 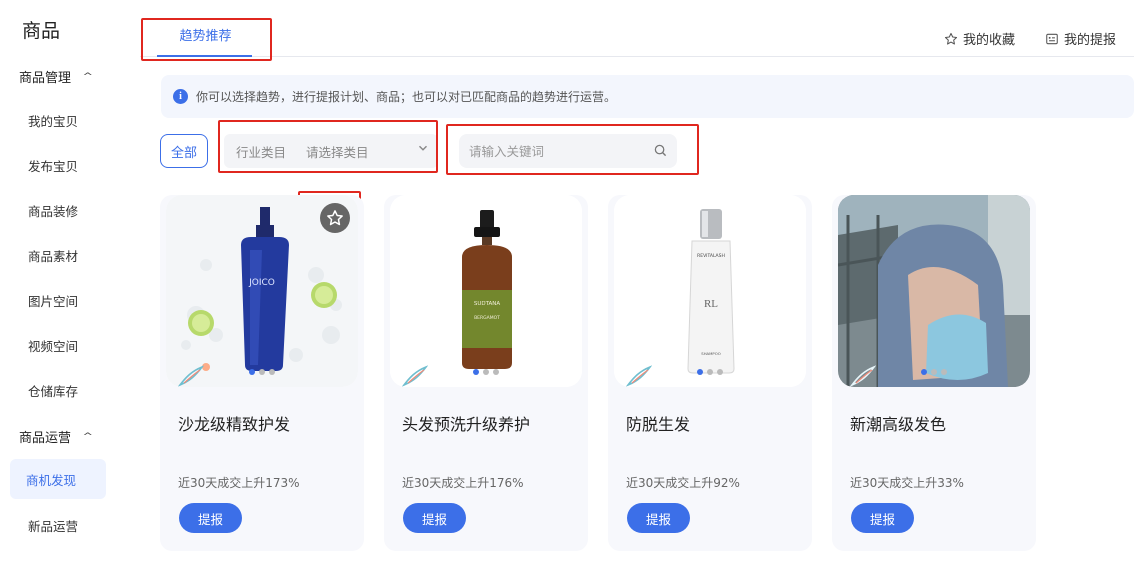 I want to click on sidebar-item-my-products: 我的宝贝, so click(x=58, y=120).